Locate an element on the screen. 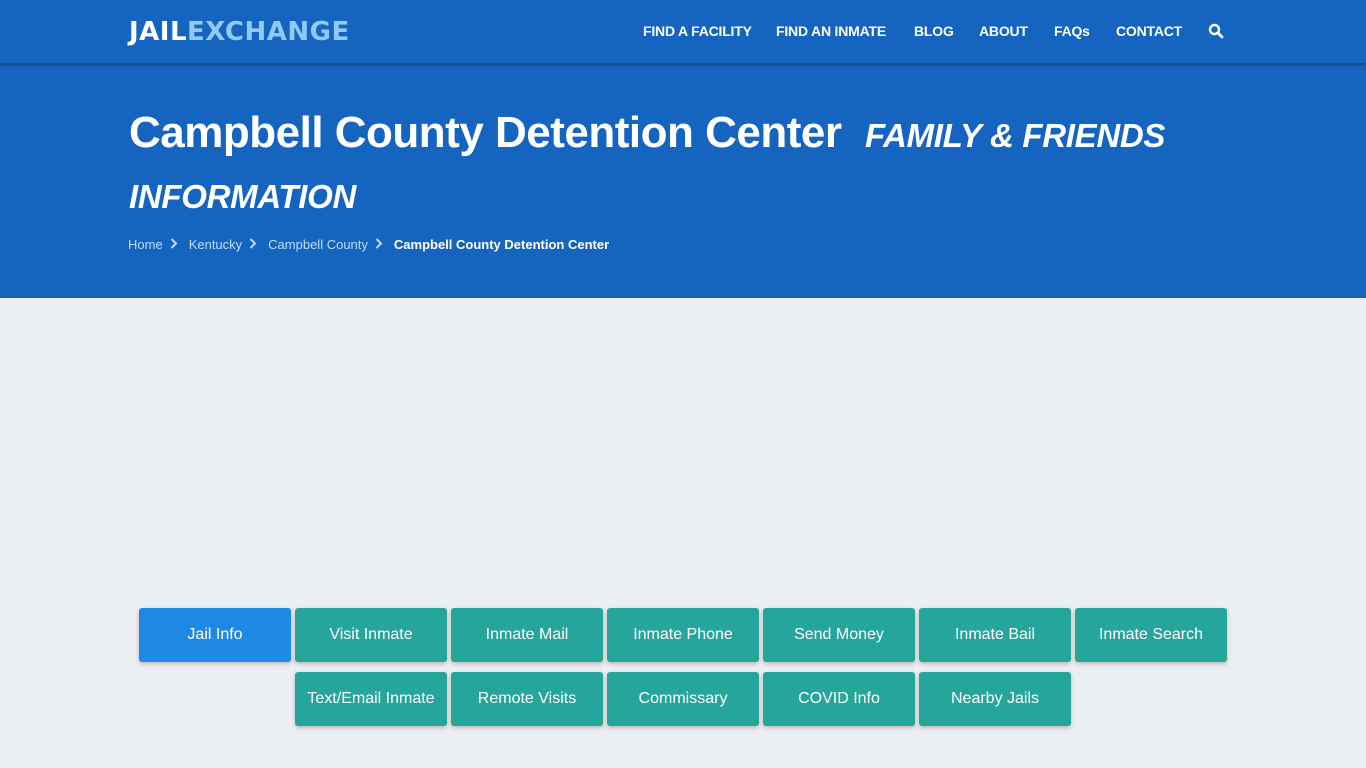 The height and width of the screenshot is (768, 1366). visit-inmate-button: Visit Inmate is located at coordinates (371, 635).